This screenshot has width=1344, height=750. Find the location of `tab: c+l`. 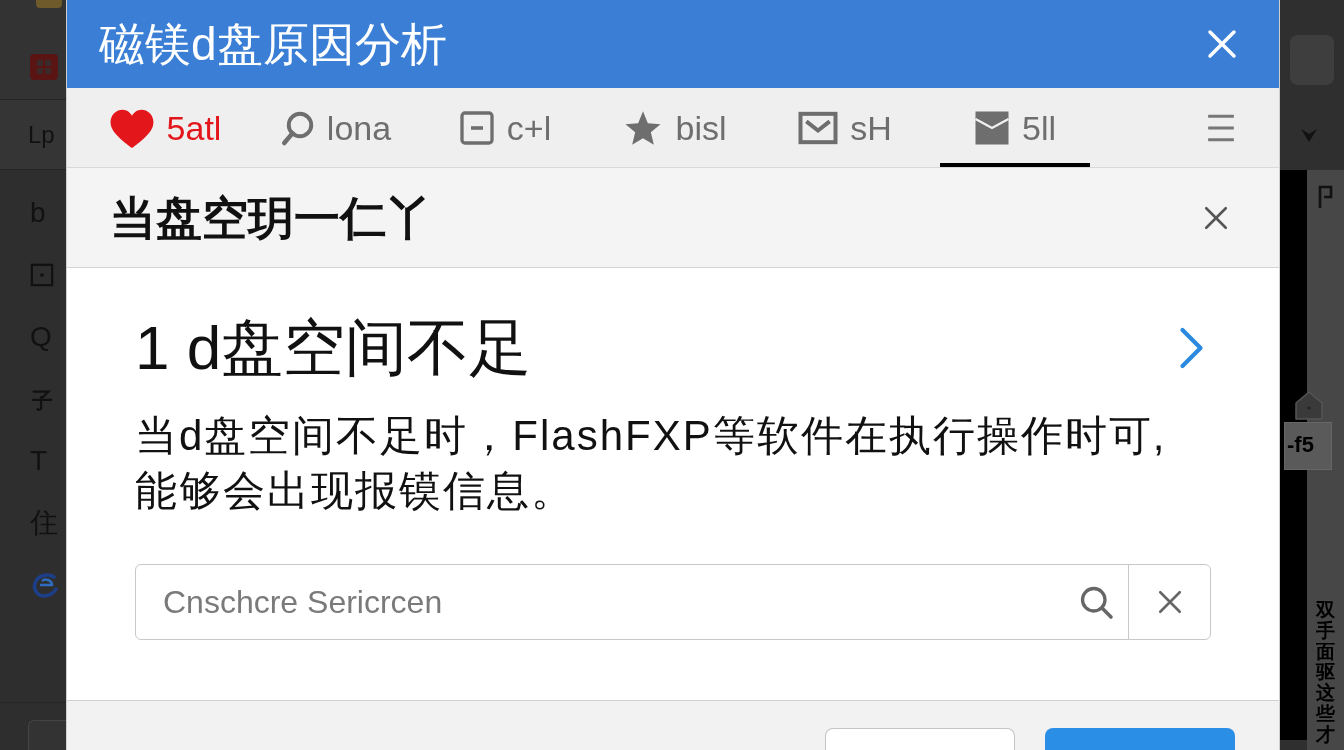

tab: c+l is located at coordinates (505, 127).